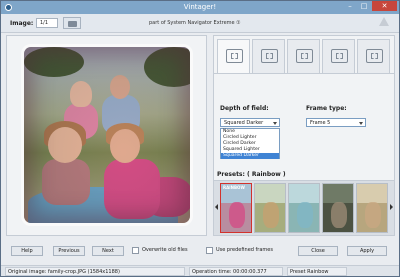 This screenshot has height=277, width=400. I want to click on depth-of-field-label: Depth of field:, so click(244, 108).